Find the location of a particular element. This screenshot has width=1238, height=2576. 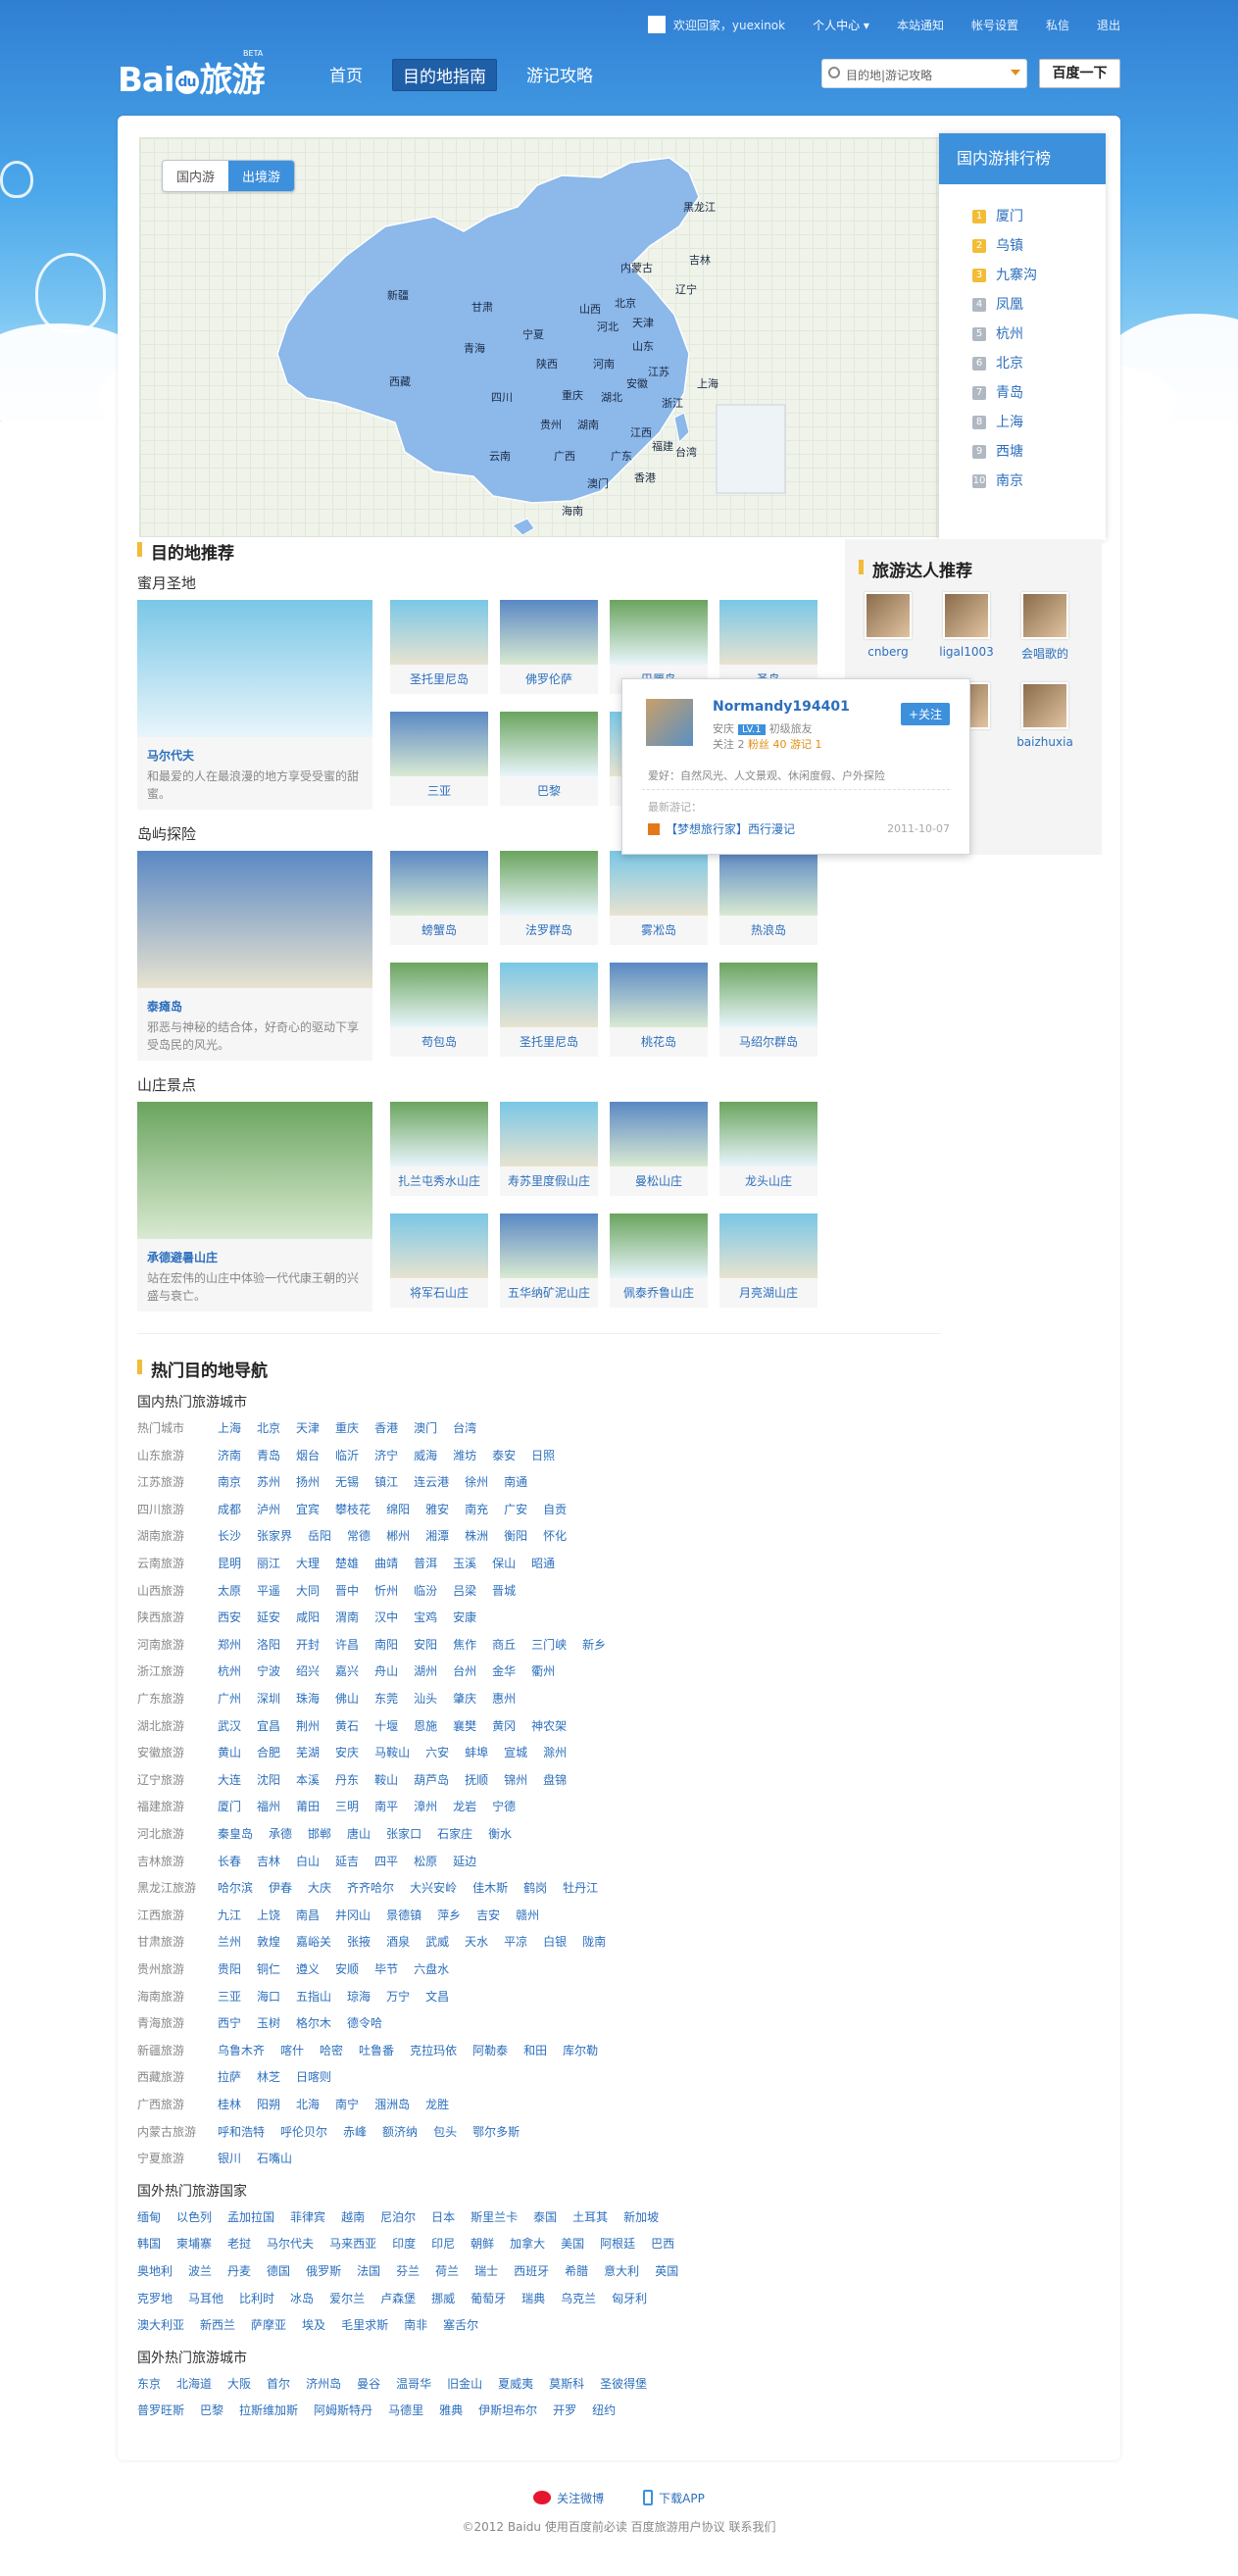

map-label-2: 辽宁 is located at coordinates (686, 289).